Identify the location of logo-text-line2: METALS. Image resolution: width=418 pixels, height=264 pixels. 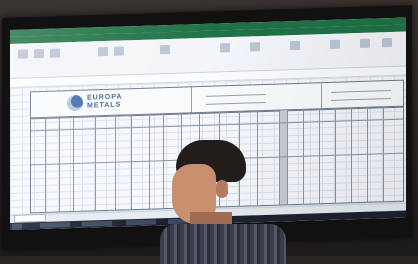
(104, 105).